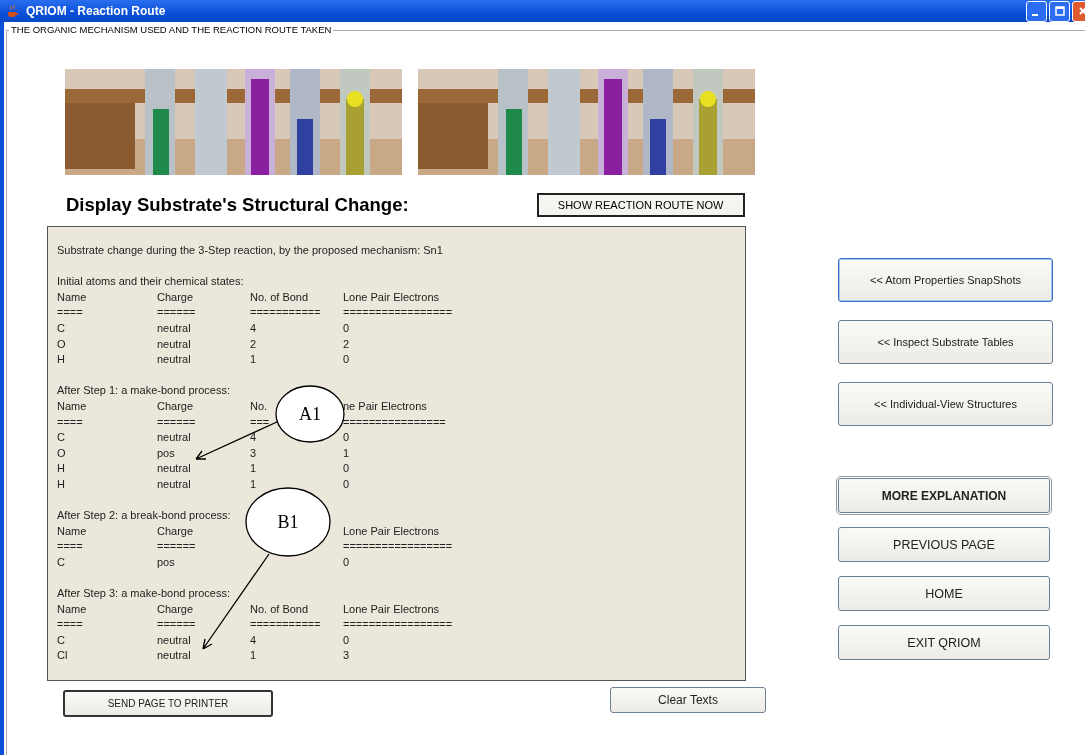 This screenshot has height=755, width=1085. Describe the element at coordinates (237, 205) in the screenshot. I see `section-heading: Display Substrate's Structural Change:` at that location.